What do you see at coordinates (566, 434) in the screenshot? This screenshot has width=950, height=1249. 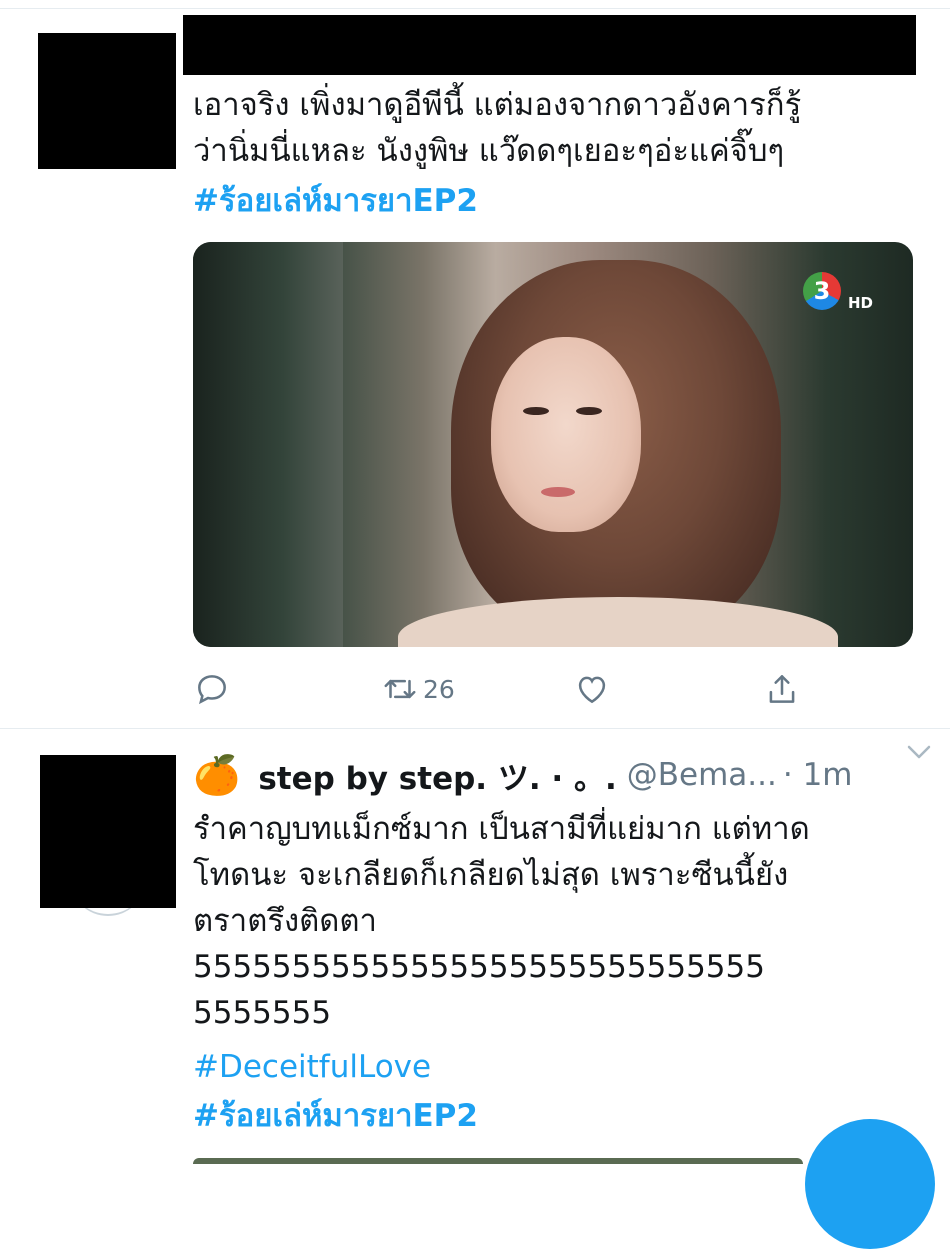 I see `image-subject-face` at bounding box center [566, 434].